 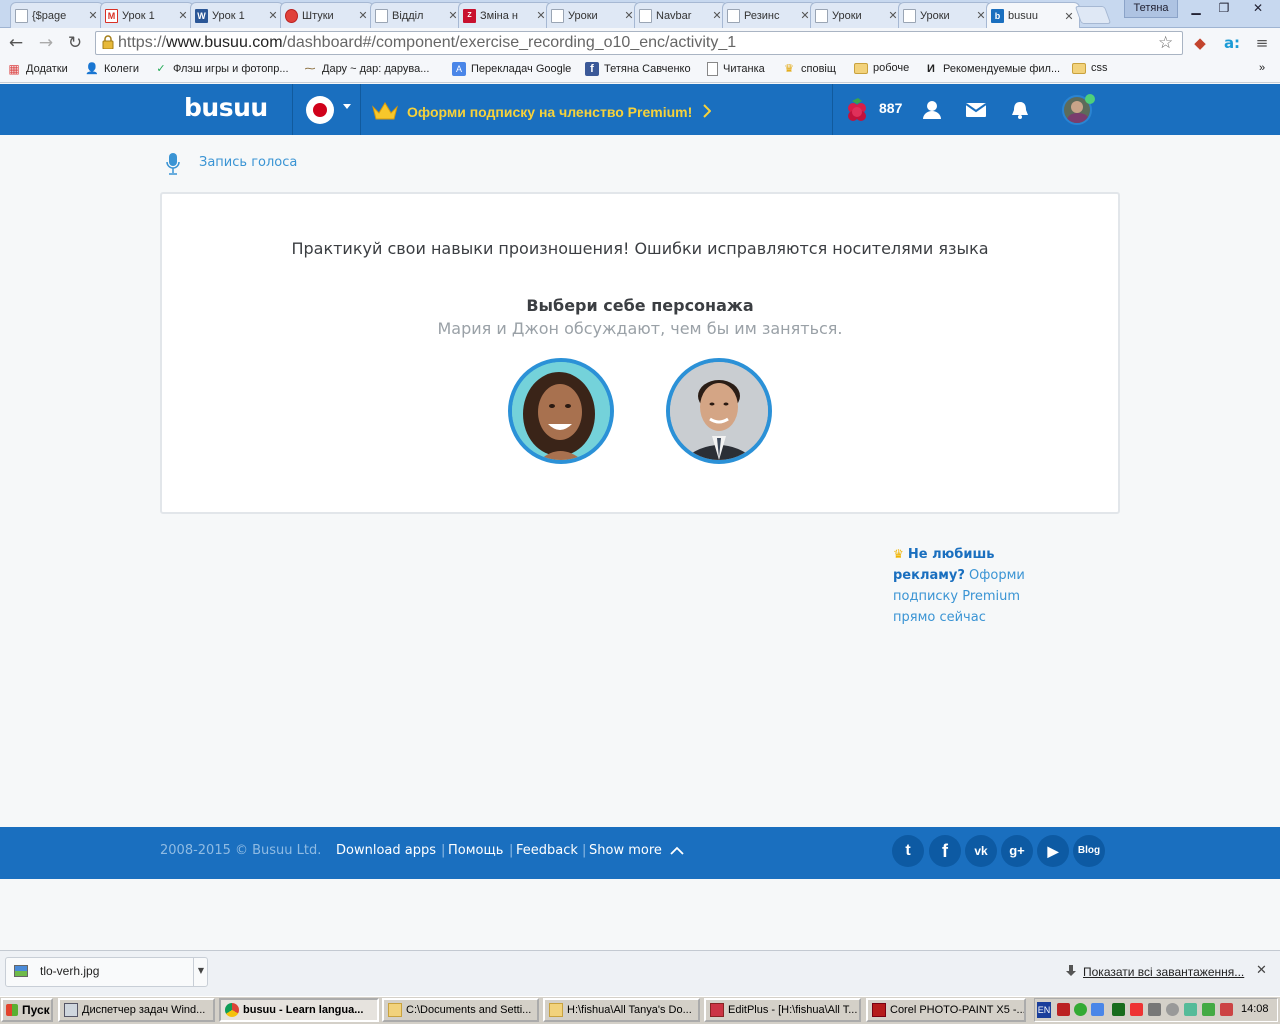 What do you see at coordinates (1097, 1009) in the screenshot?
I see `network-icon` at bounding box center [1097, 1009].